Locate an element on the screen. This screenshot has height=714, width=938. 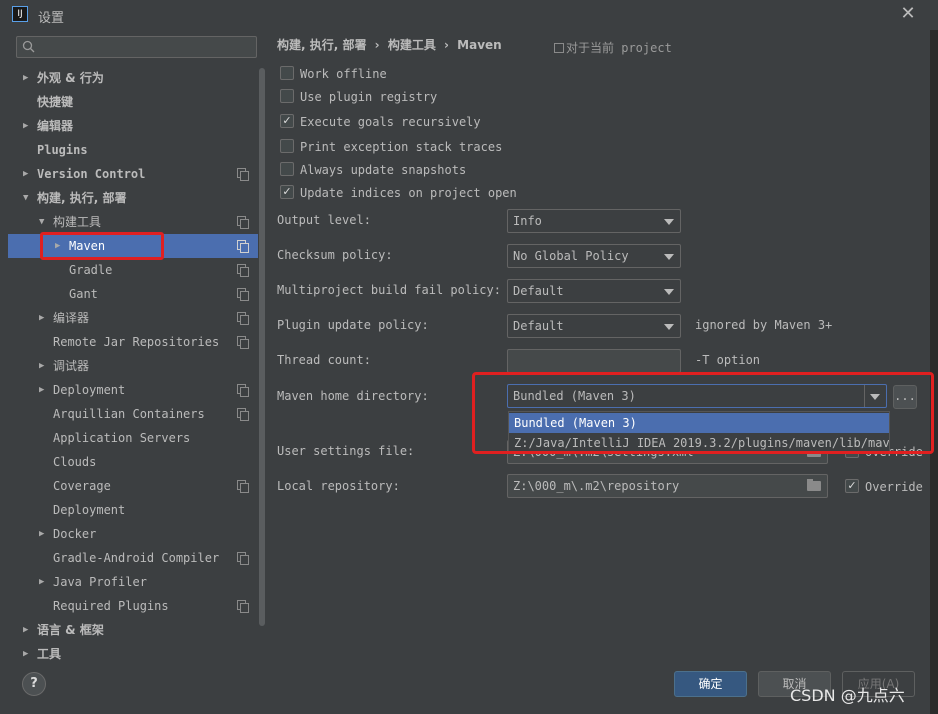
local-repository-input: Z:\000_m\.m2\repository is located at coordinates (667, 486).